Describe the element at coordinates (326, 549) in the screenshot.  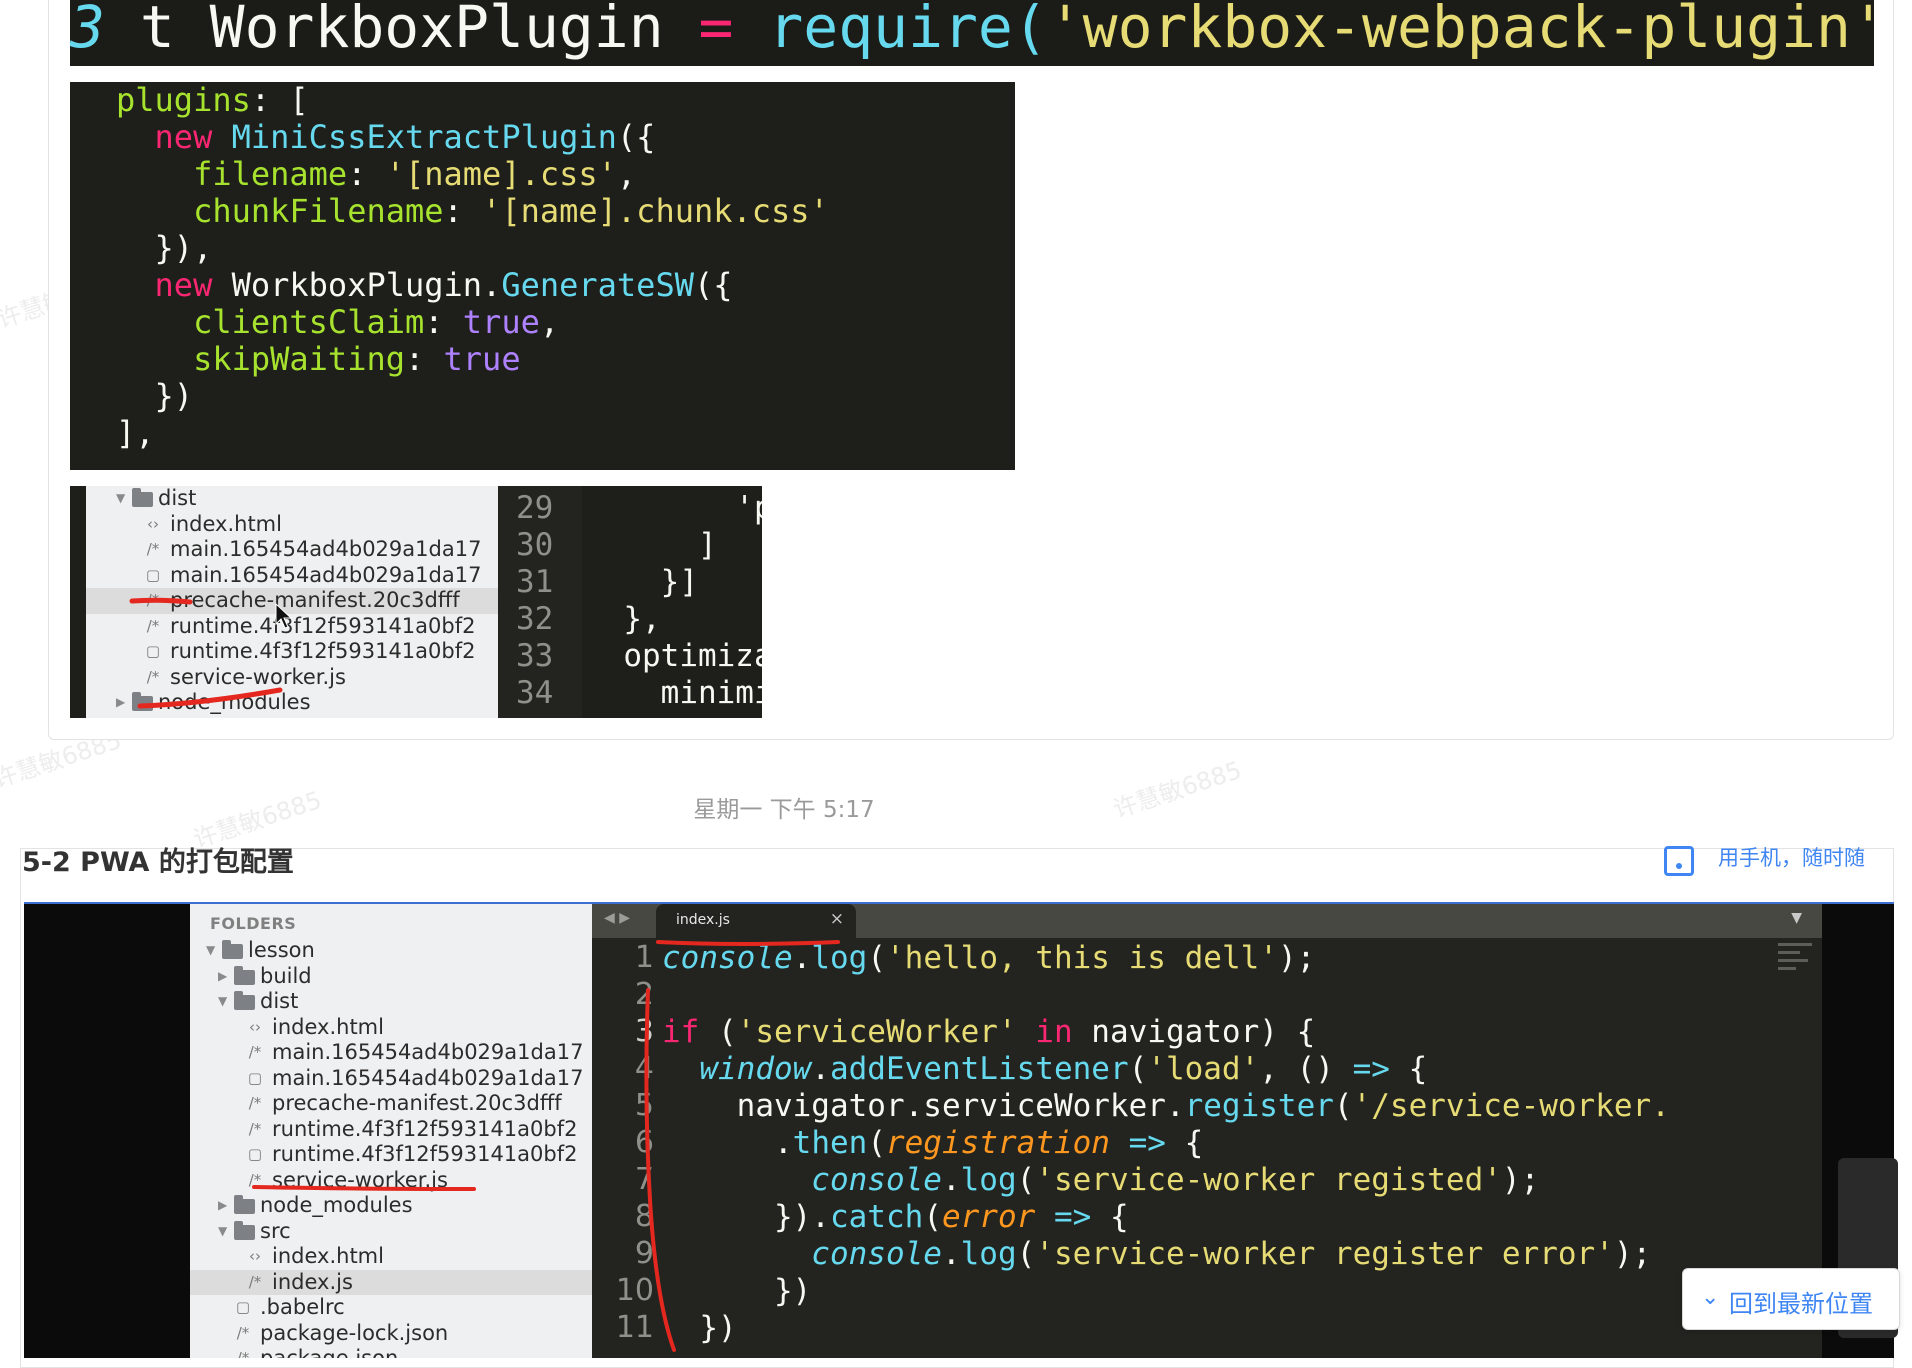
I see `tree-item-label: main.165454ad4b029a1da17` at that location.